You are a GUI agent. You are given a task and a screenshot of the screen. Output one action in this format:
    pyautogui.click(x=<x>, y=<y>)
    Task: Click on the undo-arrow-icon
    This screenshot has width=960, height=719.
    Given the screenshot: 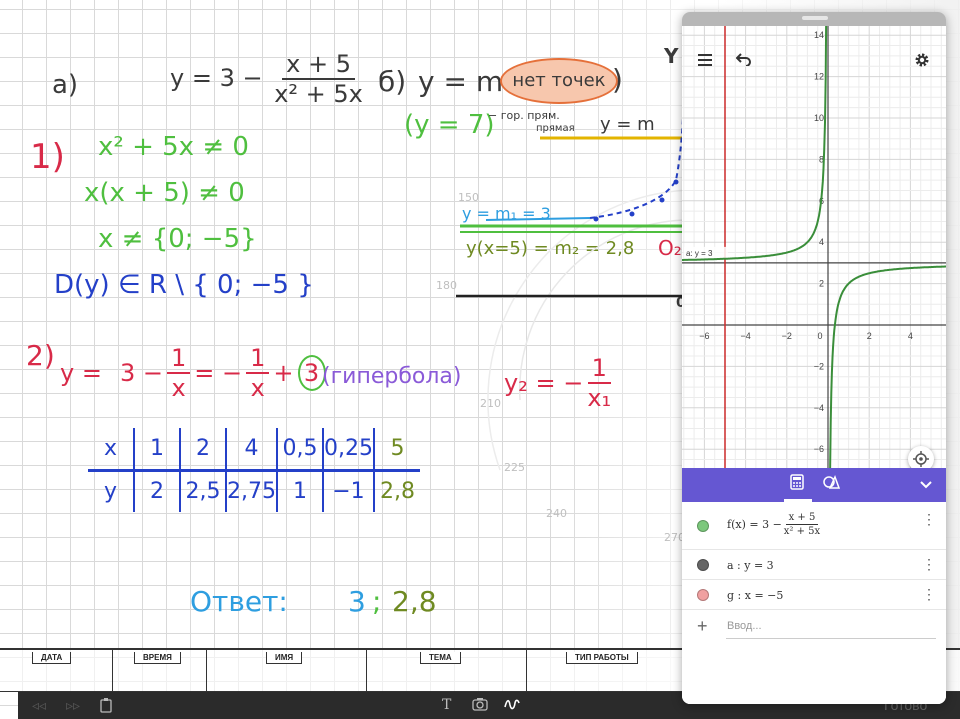 What is the action you would take?
    pyautogui.click(x=743, y=61)
    